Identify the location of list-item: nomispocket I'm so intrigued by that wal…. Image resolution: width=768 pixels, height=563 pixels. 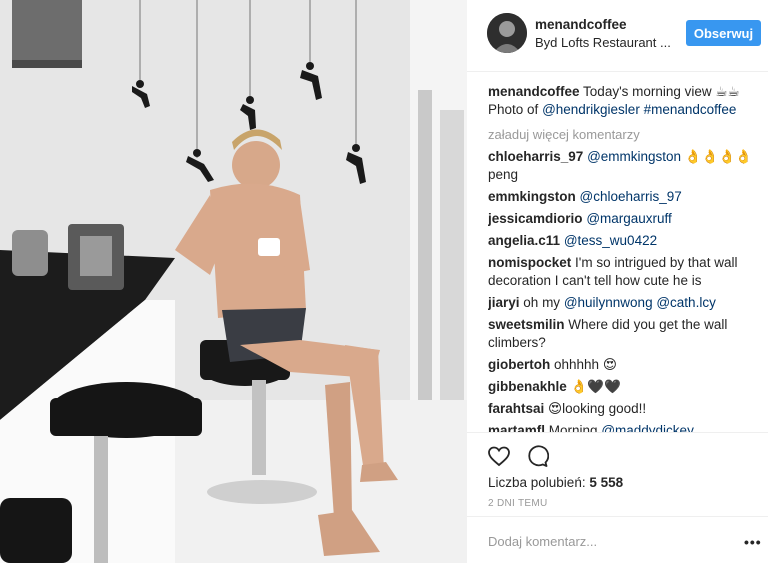
(625, 272).